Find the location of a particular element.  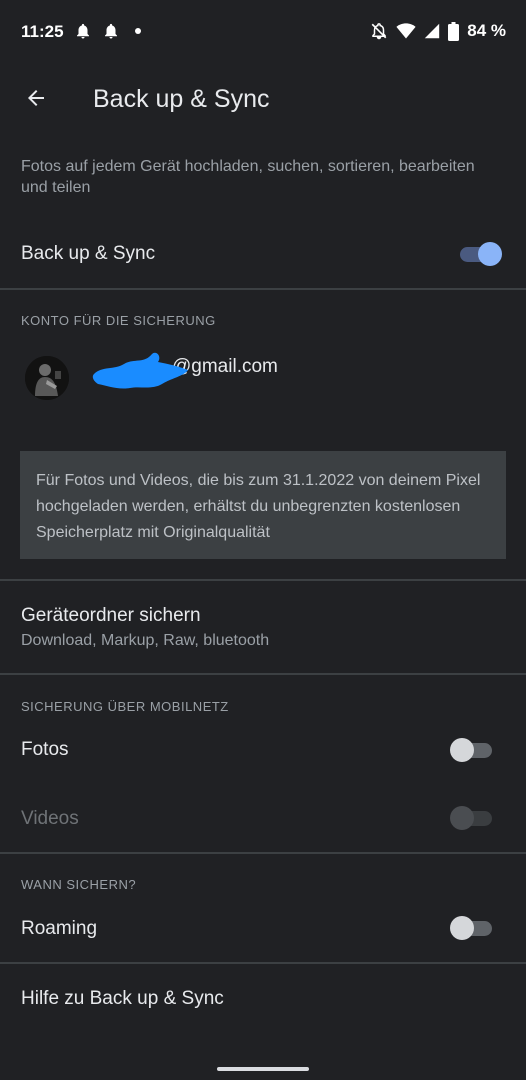

status-time: 11:25 is located at coordinates (42, 31).